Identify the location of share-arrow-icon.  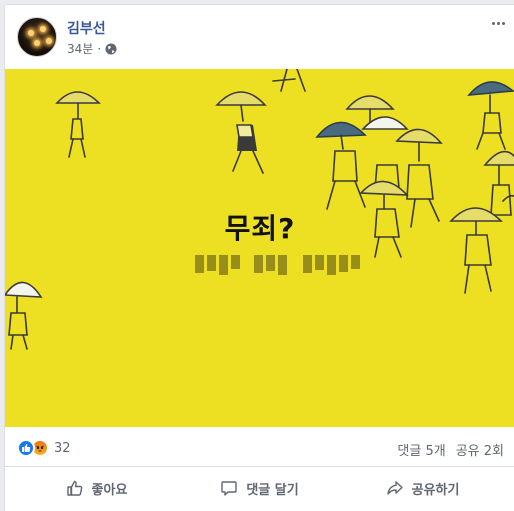
(394, 488).